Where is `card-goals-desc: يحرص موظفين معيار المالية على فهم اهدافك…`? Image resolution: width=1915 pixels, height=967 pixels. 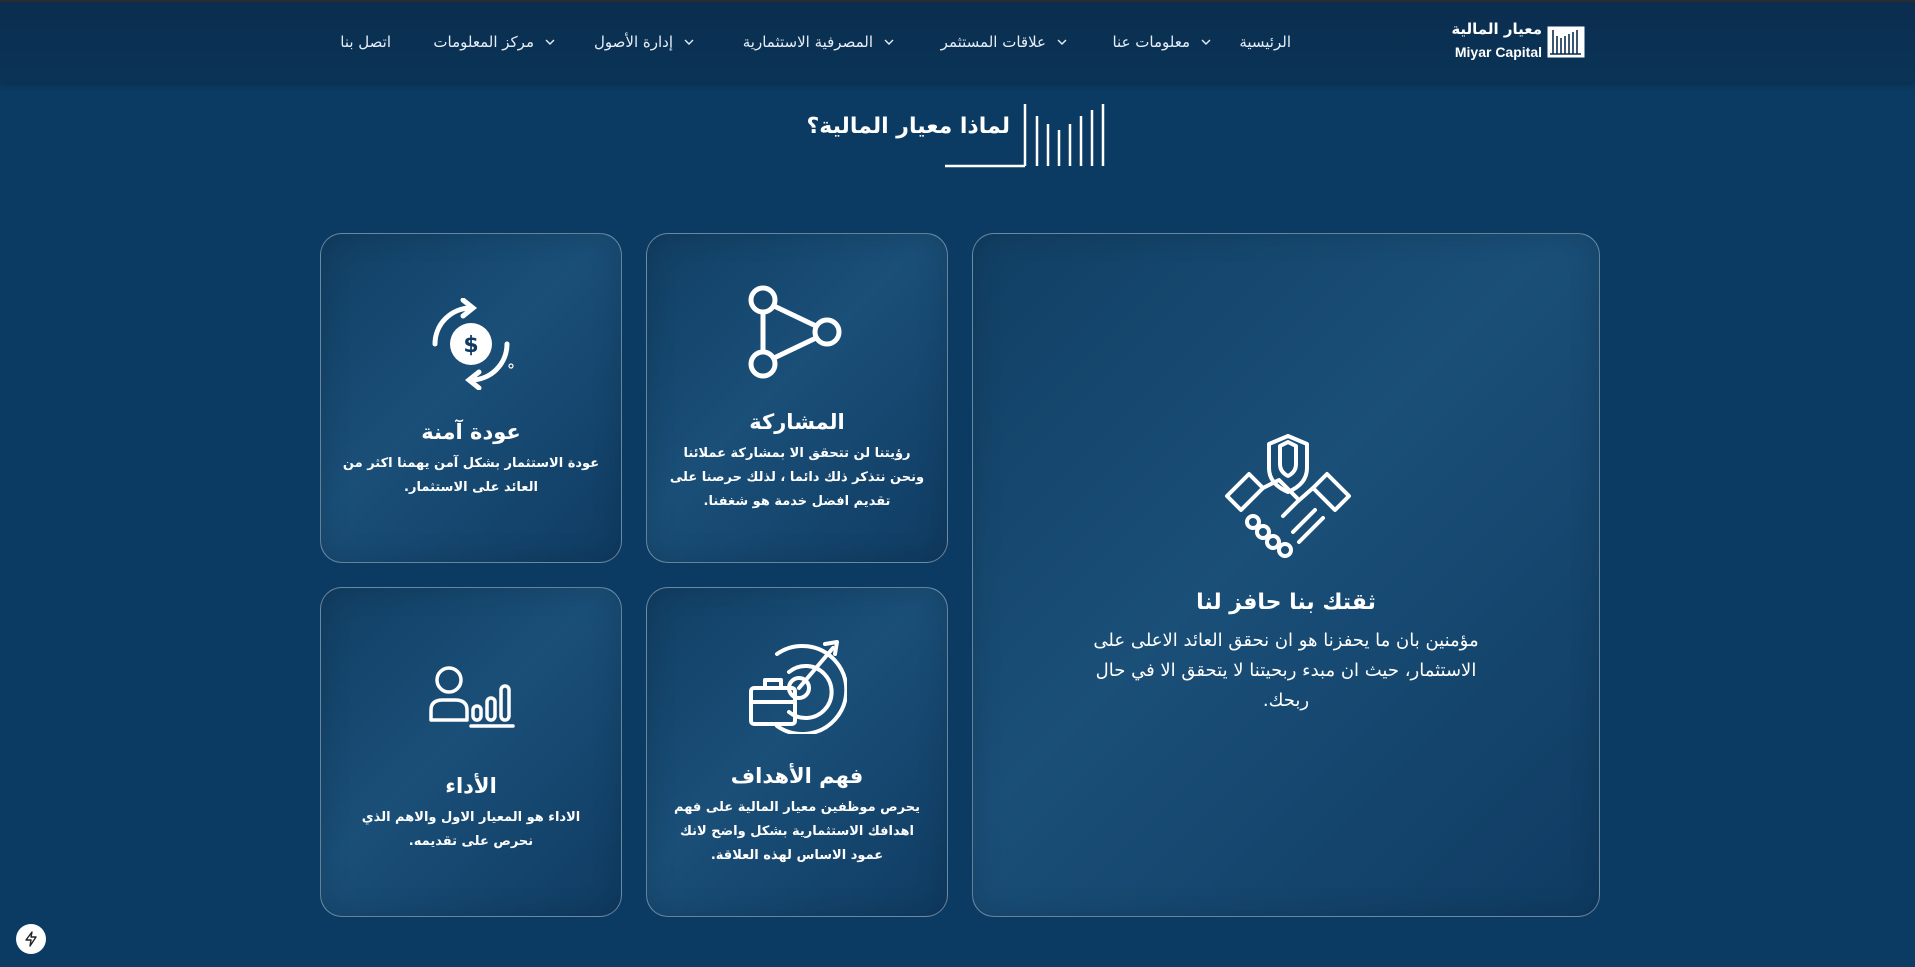 card-goals-desc: يحرص موظفين معيار المالية على فهم اهدافك… is located at coordinates (797, 831).